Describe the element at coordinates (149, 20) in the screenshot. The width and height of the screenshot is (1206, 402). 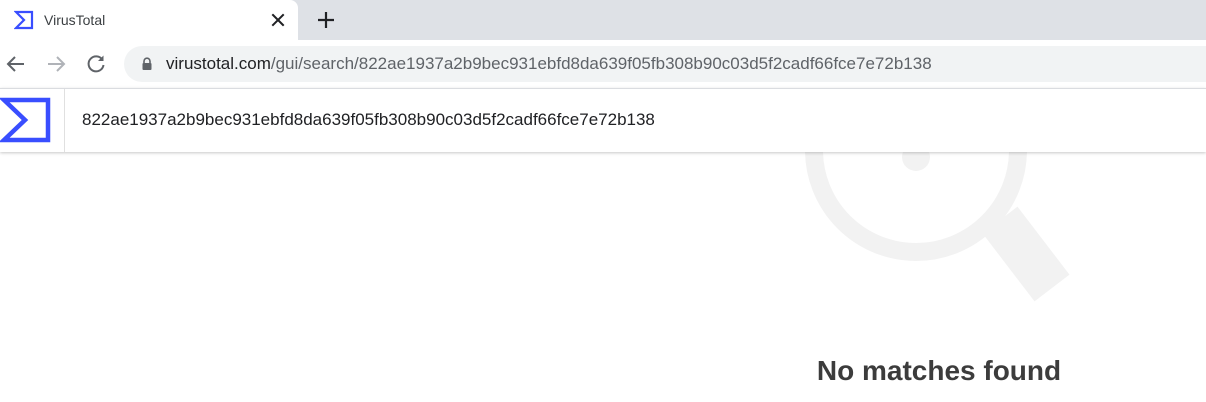
I see `browser-tab: VirusTotal` at that location.